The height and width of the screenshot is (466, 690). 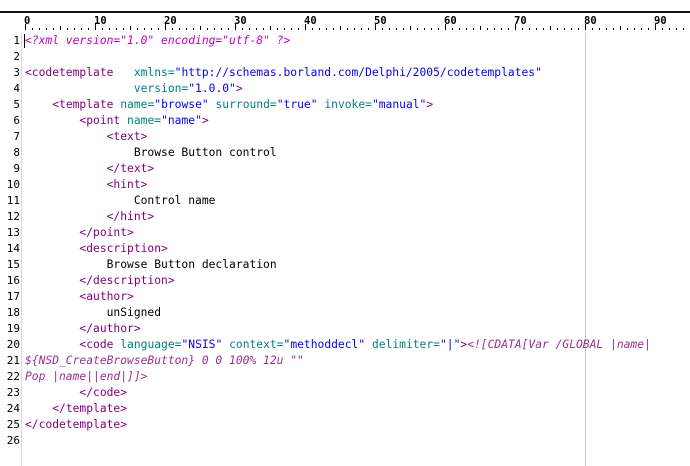 I want to click on code-line: <point name="name">, so click(x=116, y=121).